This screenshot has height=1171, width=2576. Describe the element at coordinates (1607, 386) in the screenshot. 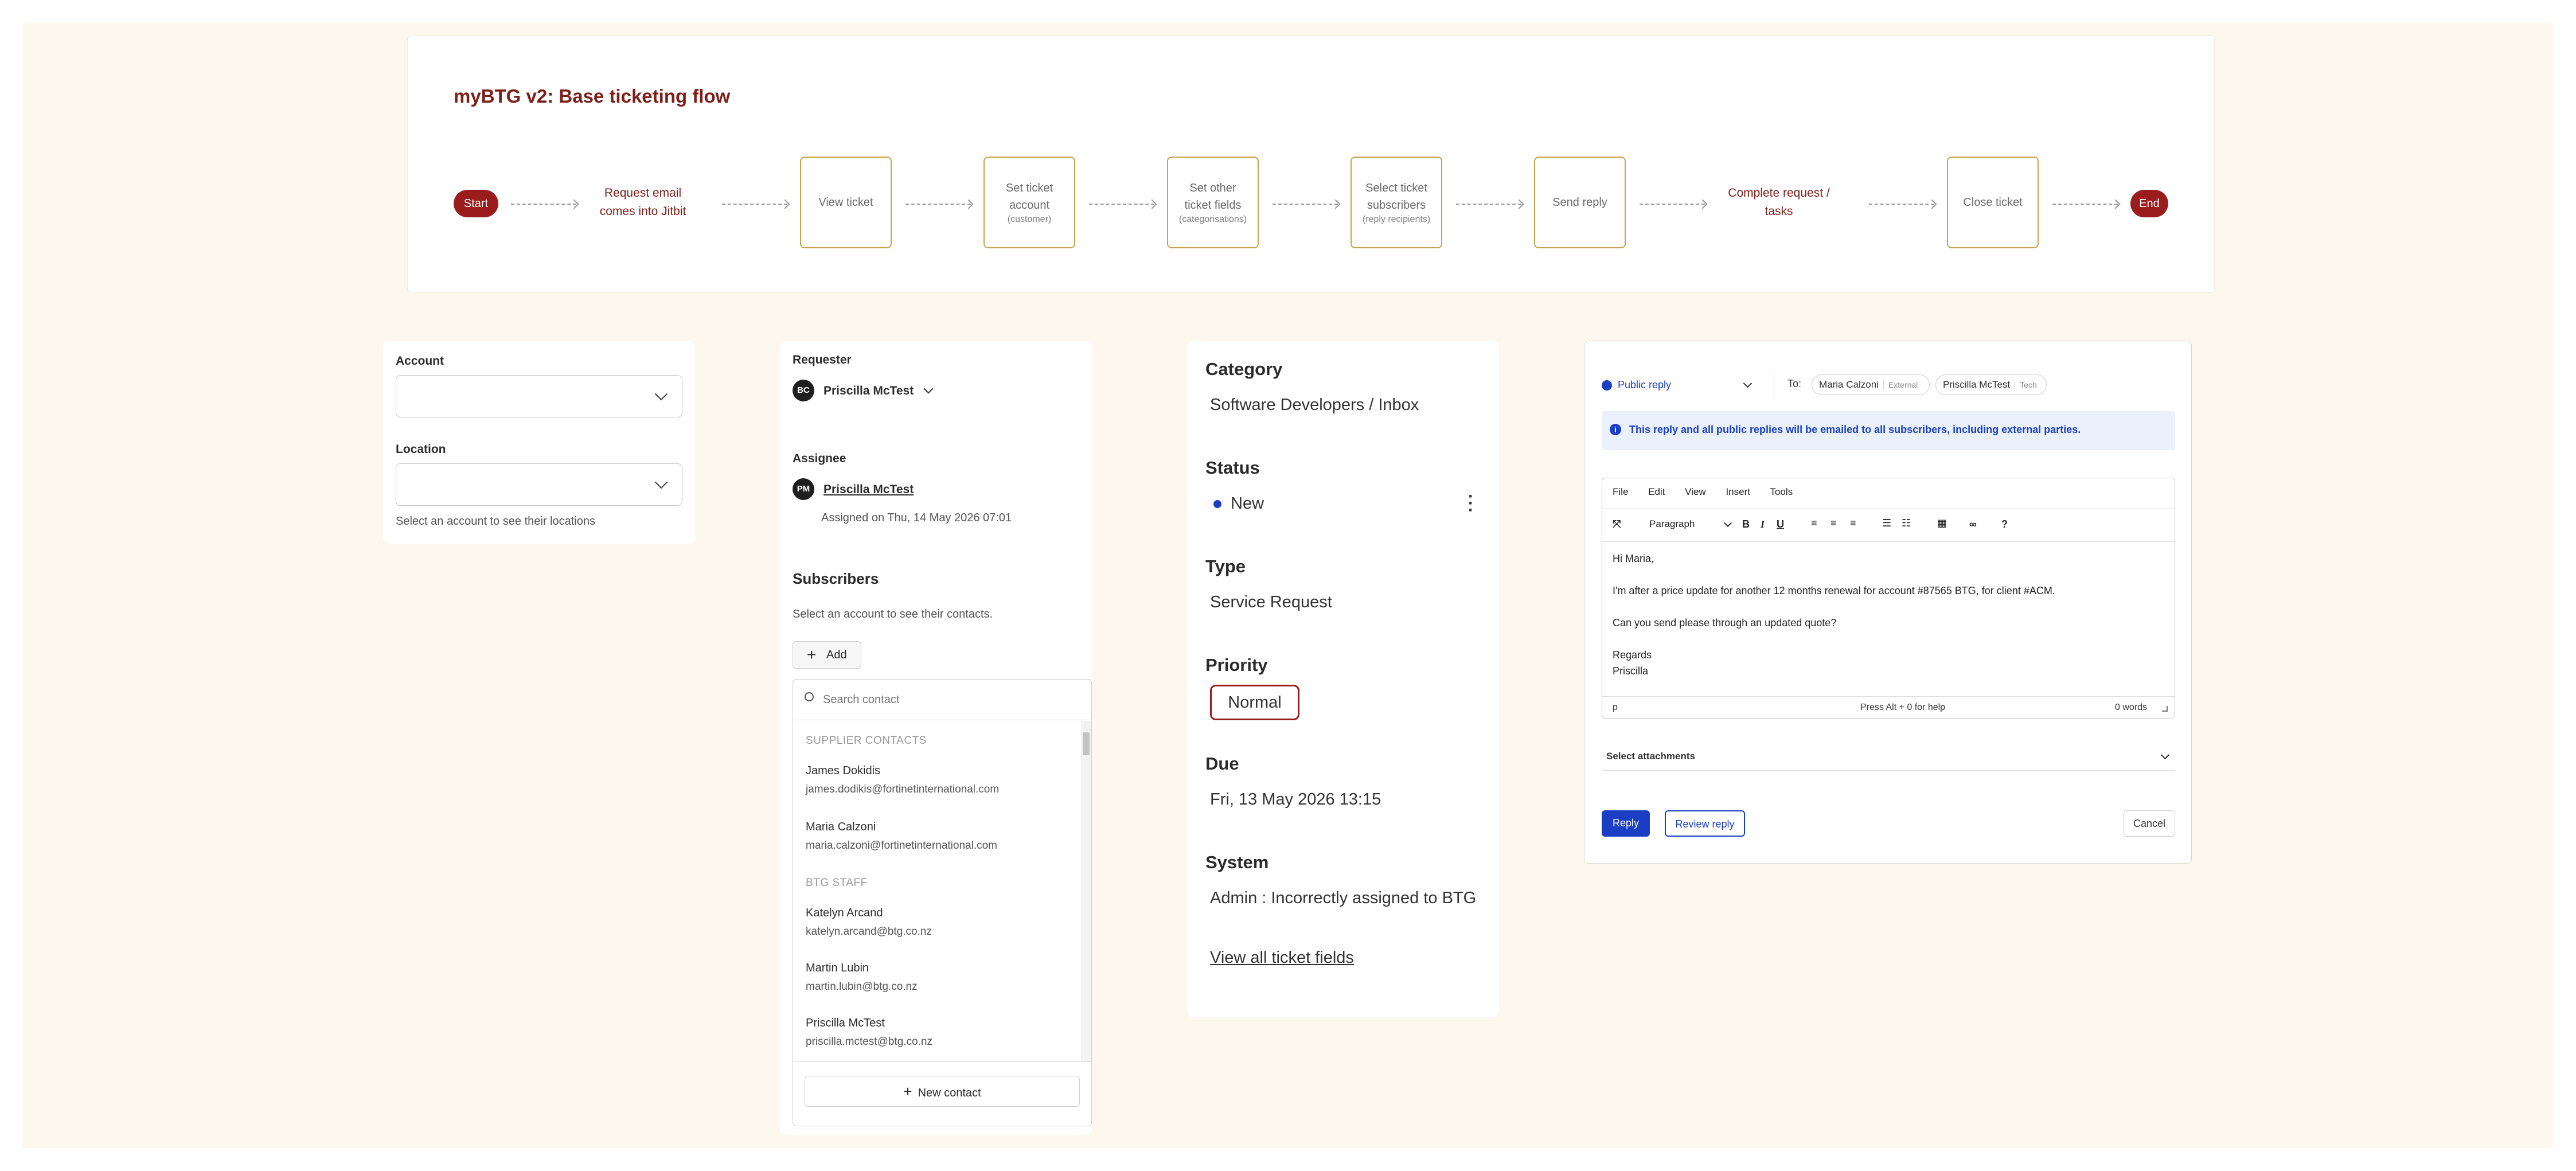

I see `globe-icon` at that location.